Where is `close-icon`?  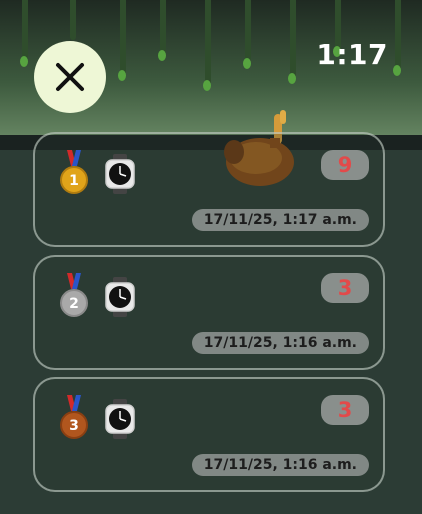
close-icon is located at coordinates (70, 77).